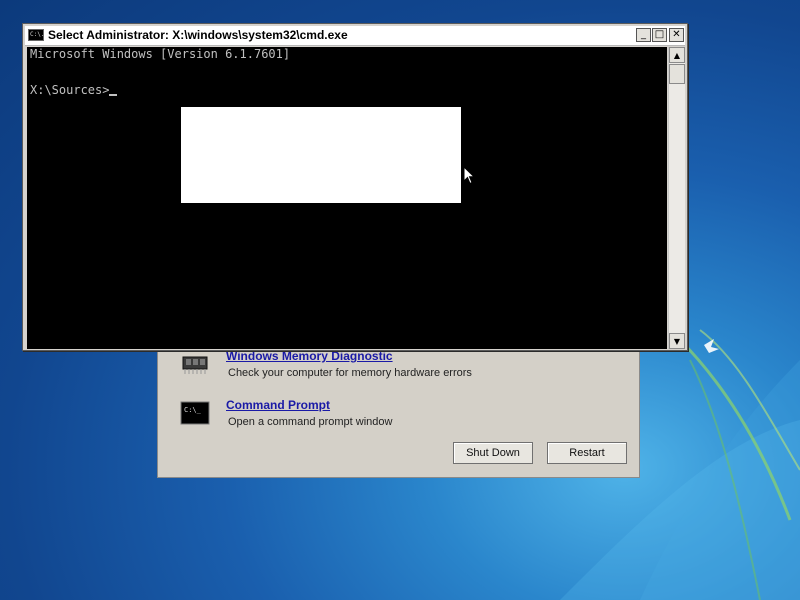 Image resolution: width=800 pixels, height=600 pixels. I want to click on minimize-button: _, so click(643, 35).